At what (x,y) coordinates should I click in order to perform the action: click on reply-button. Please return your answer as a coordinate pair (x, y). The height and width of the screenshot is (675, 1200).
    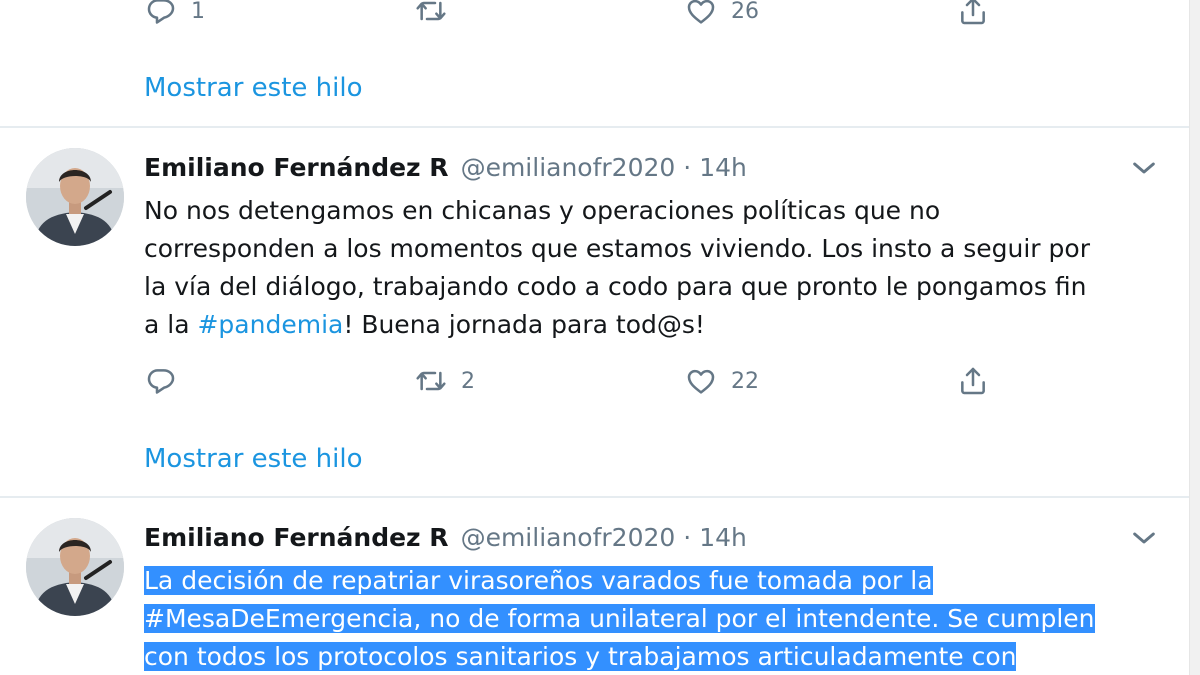
    Looking at the image, I should click on (168, 381).